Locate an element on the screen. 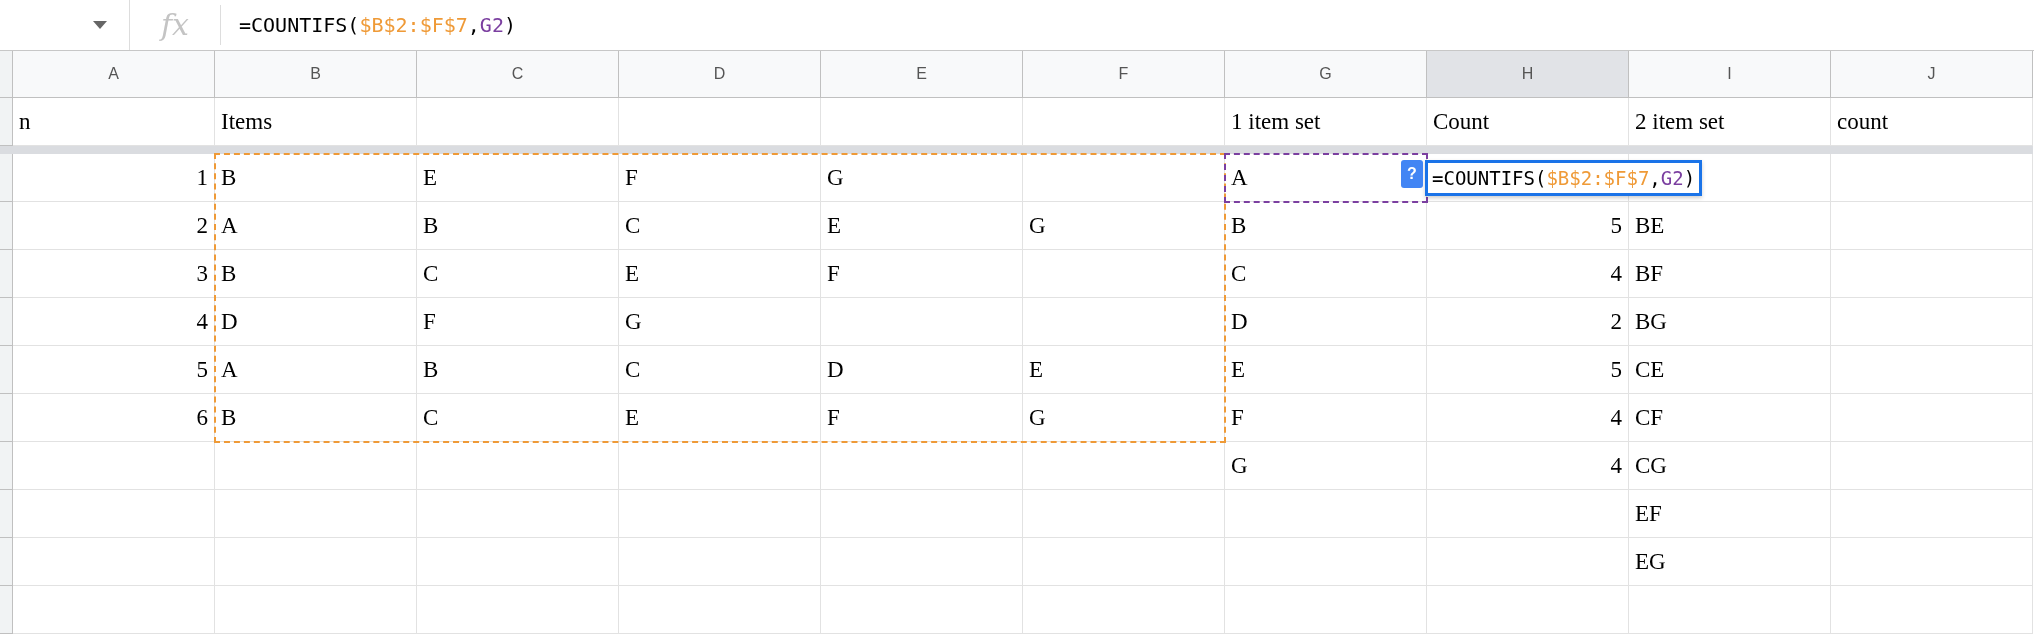 This screenshot has width=2034, height=636. table-cell: BG is located at coordinates (1730, 322).